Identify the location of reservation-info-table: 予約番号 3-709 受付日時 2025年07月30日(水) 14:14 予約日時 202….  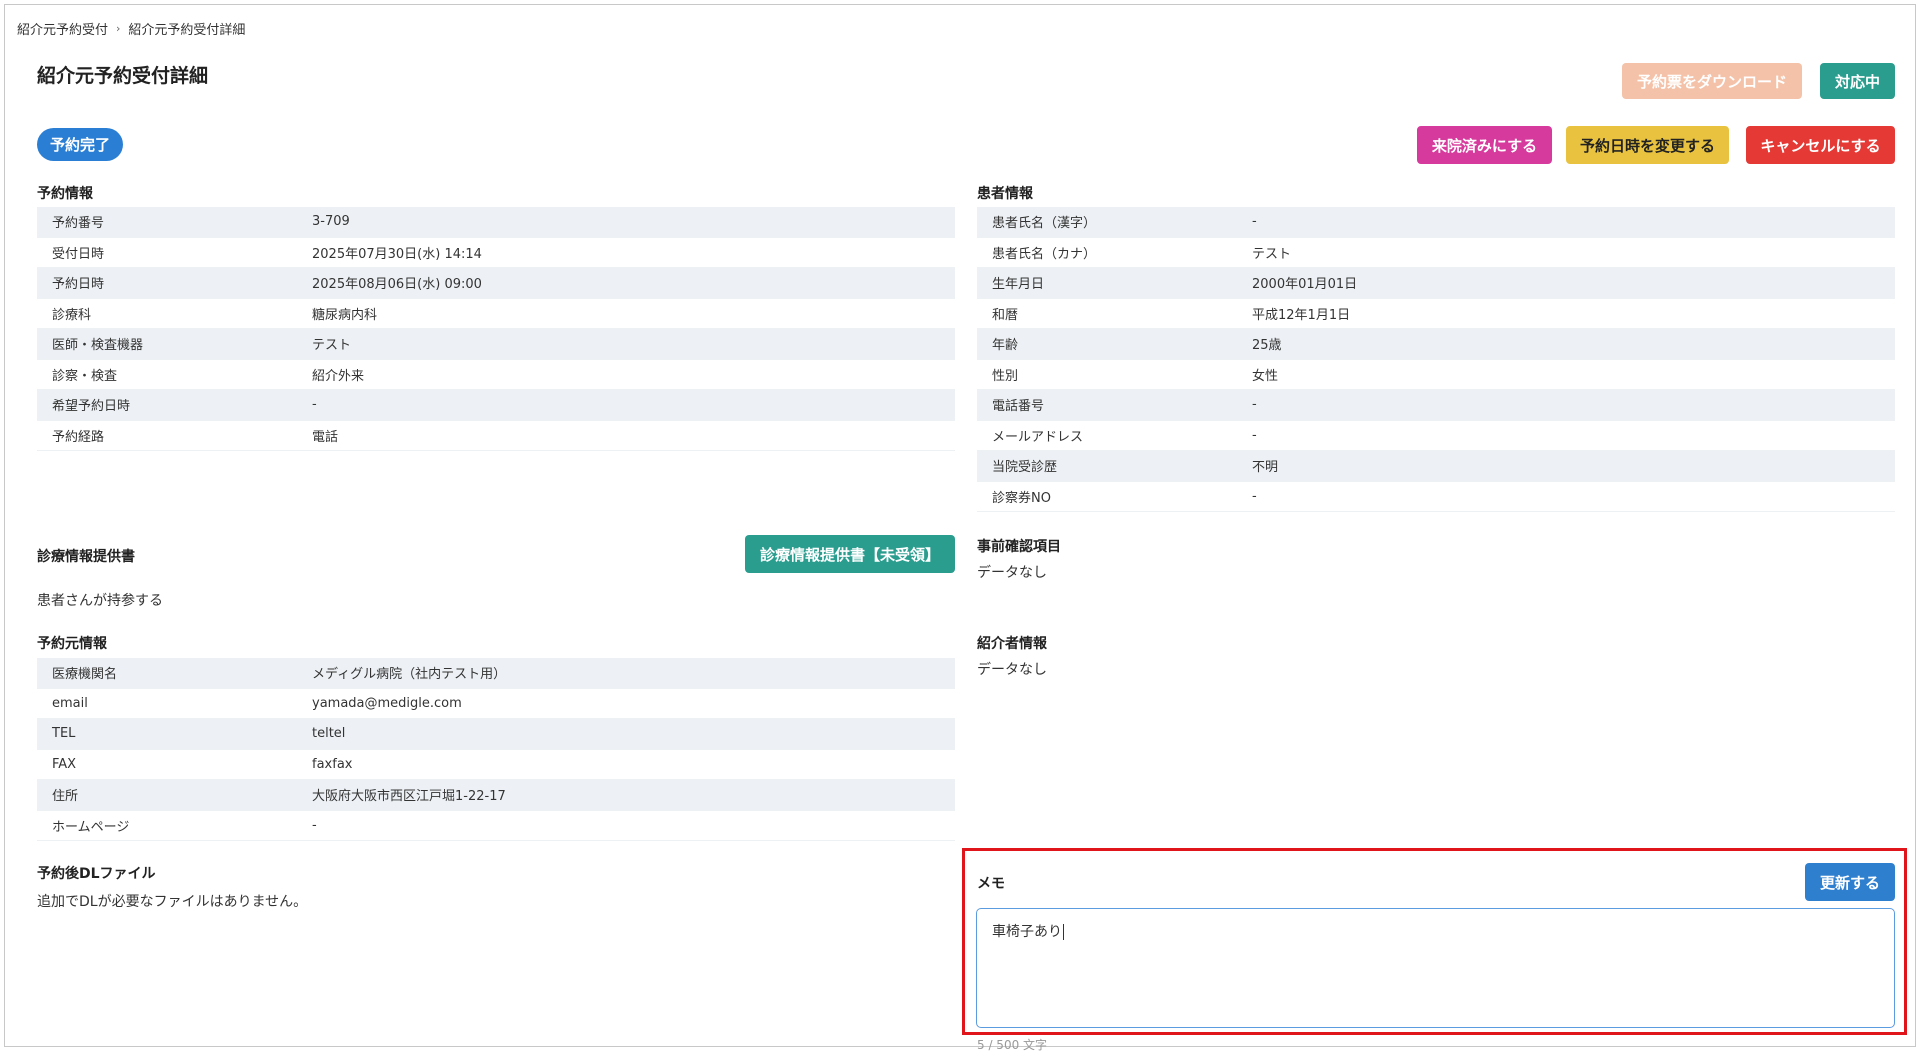
(496, 329).